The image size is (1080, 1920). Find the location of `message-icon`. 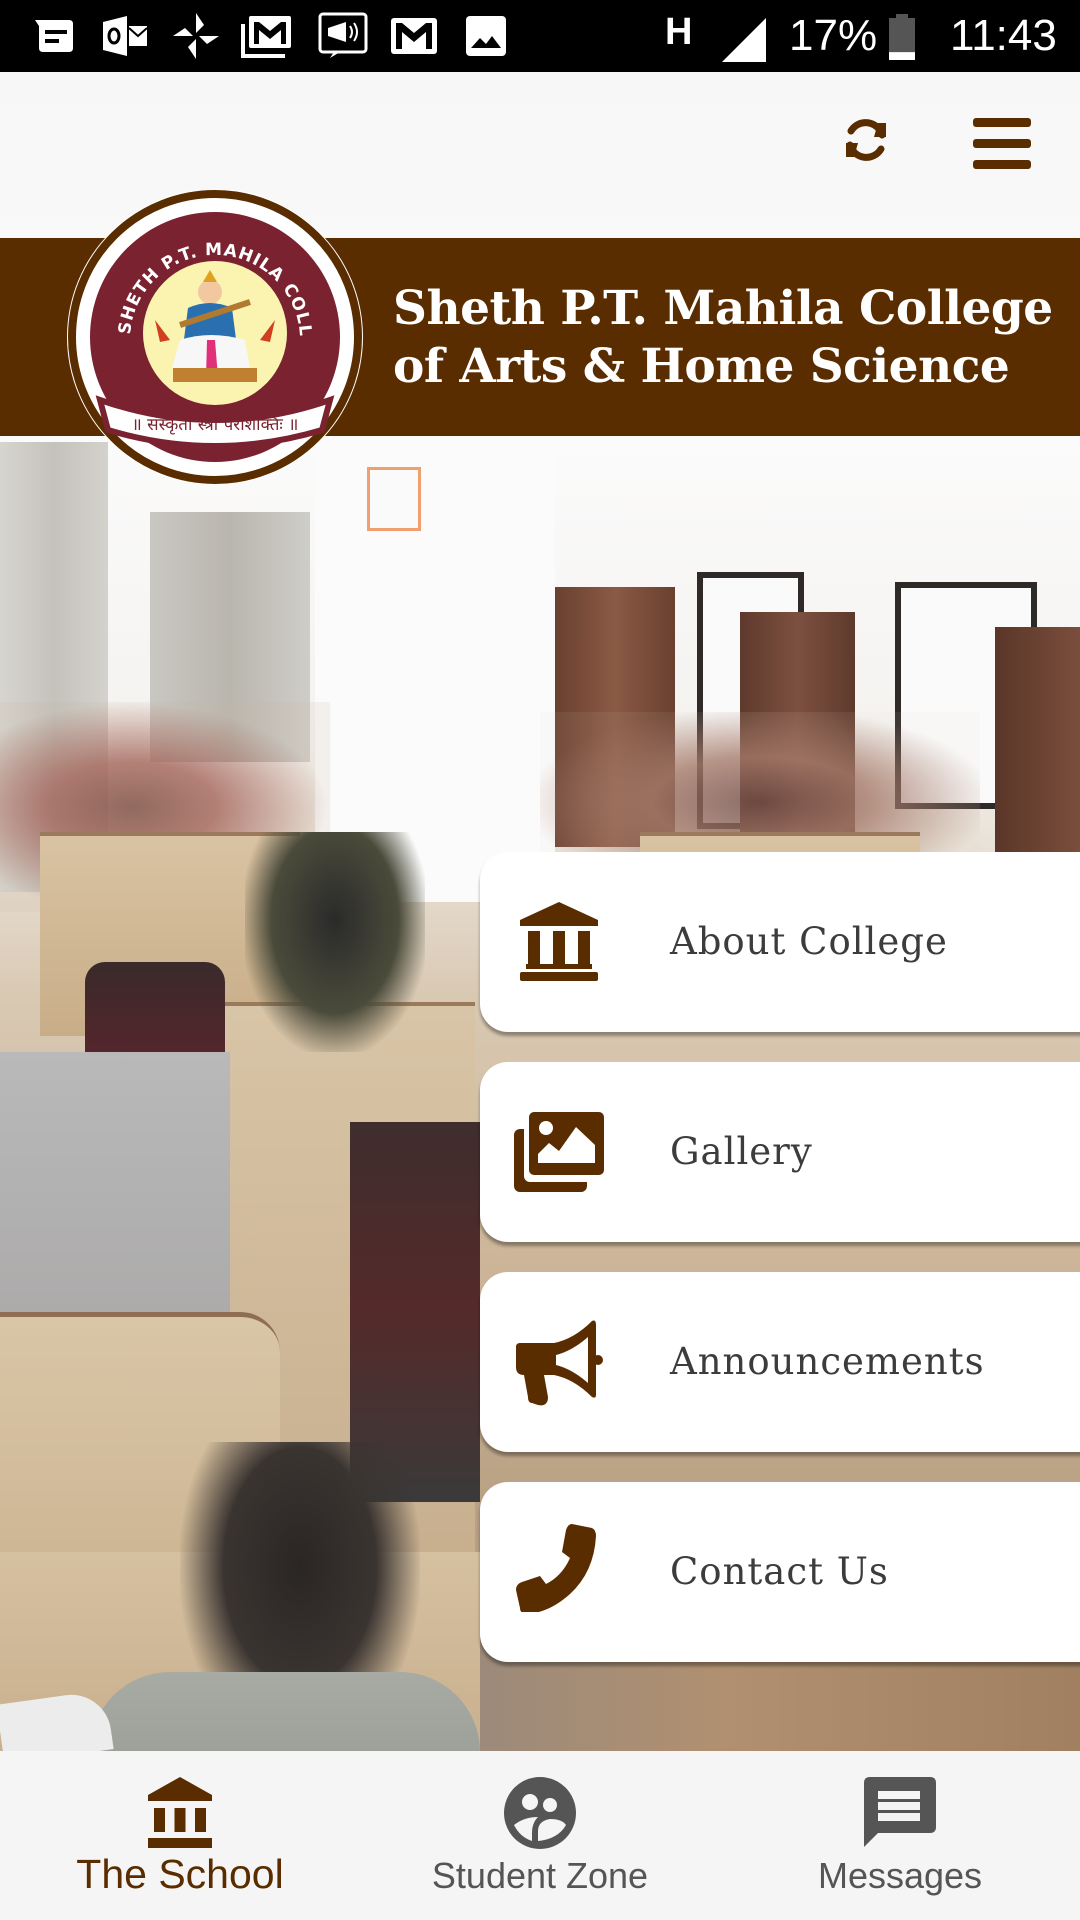

message-icon is located at coordinates (900, 1813).